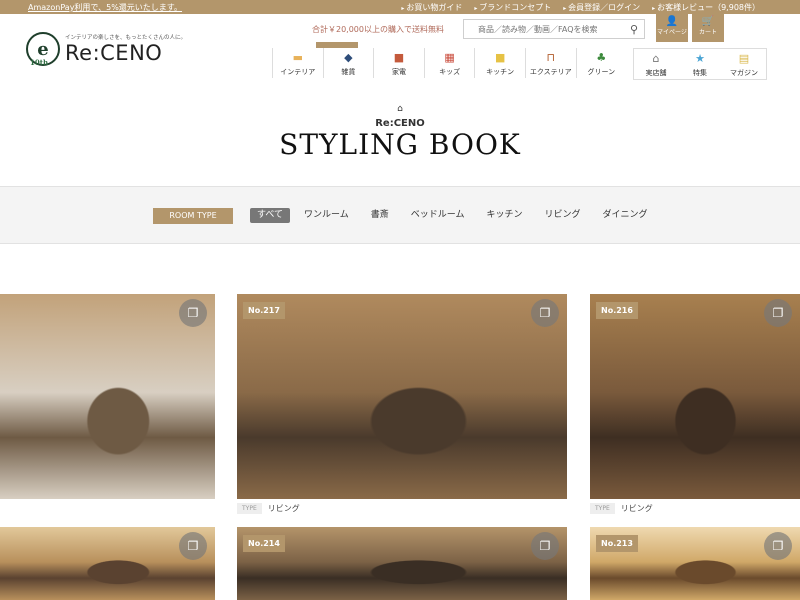 The image size is (800, 600). I want to click on reviews-link: お客様レビュー（9,908件）, so click(706, 7).